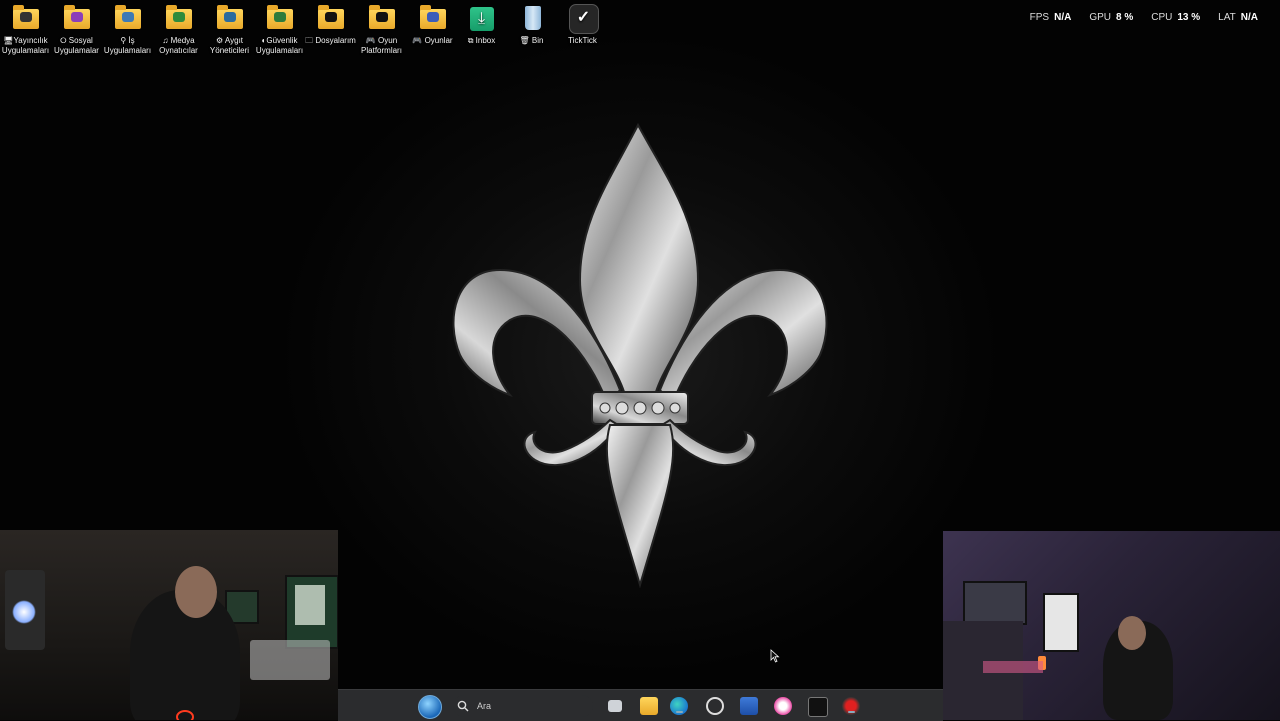  I want to click on ticktick-icon, so click(583, 19).